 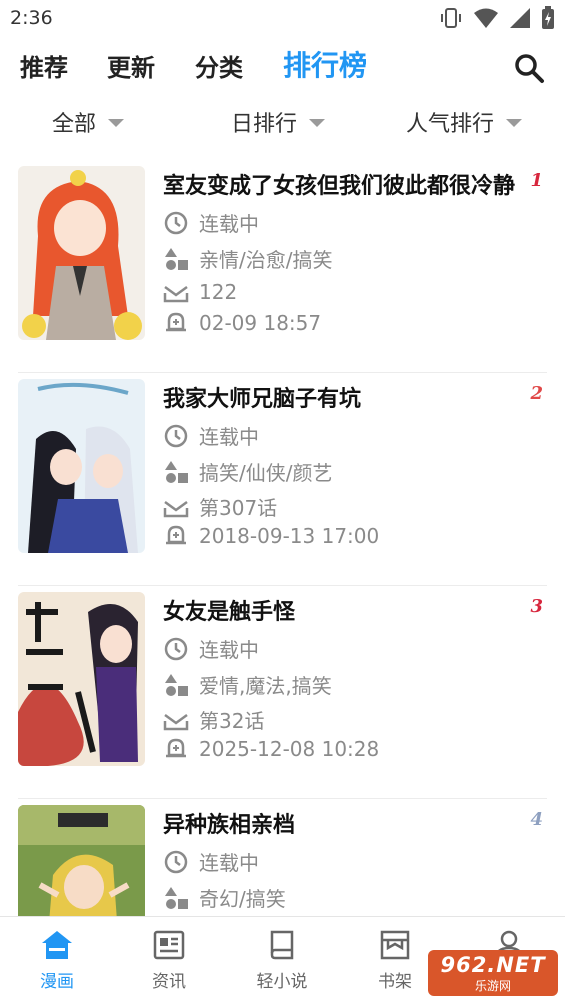 I want to click on comic-chapter-text: 第32话, so click(x=232, y=721).